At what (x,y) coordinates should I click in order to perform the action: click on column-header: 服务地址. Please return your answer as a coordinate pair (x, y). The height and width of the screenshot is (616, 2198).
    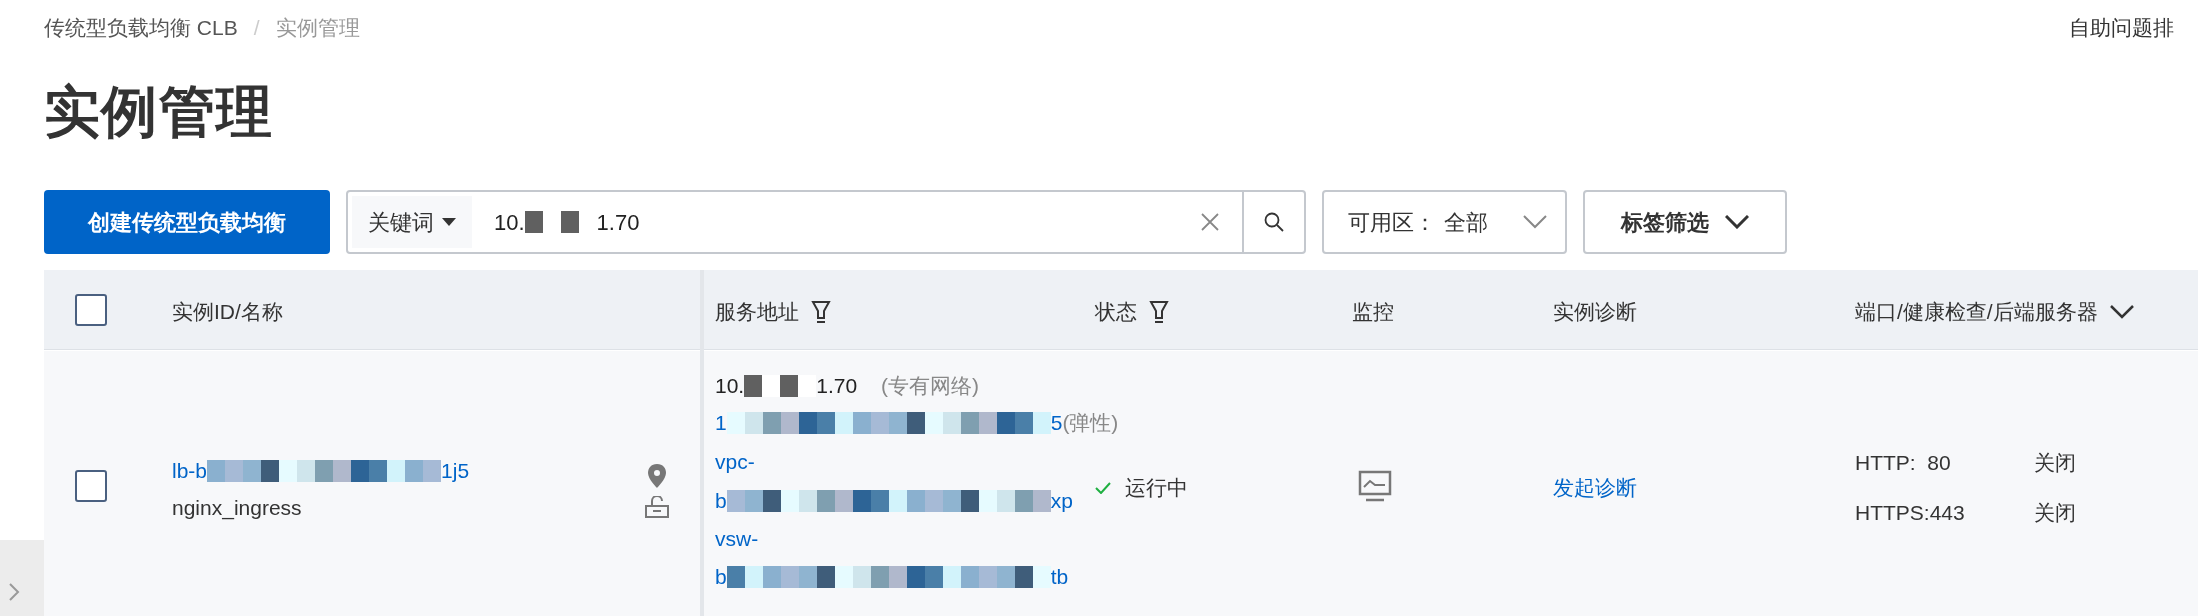
    Looking at the image, I should click on (757, 312).